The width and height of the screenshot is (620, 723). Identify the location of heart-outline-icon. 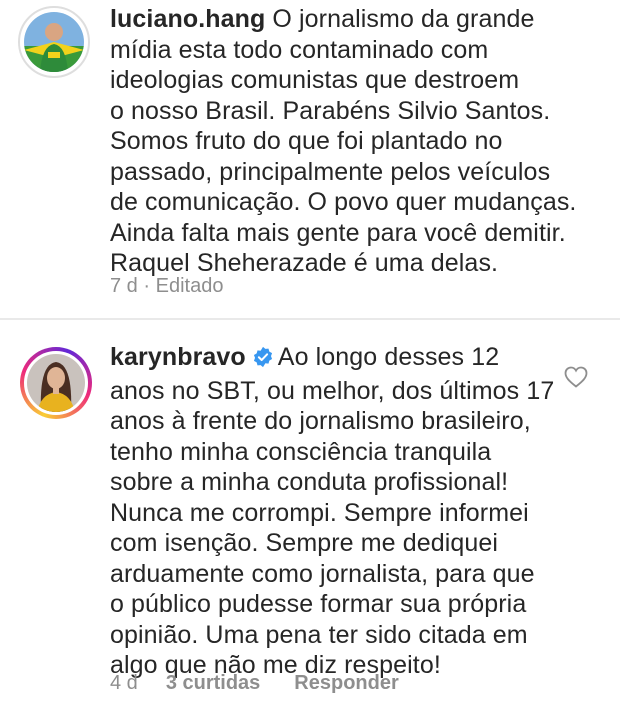
(576, 379).